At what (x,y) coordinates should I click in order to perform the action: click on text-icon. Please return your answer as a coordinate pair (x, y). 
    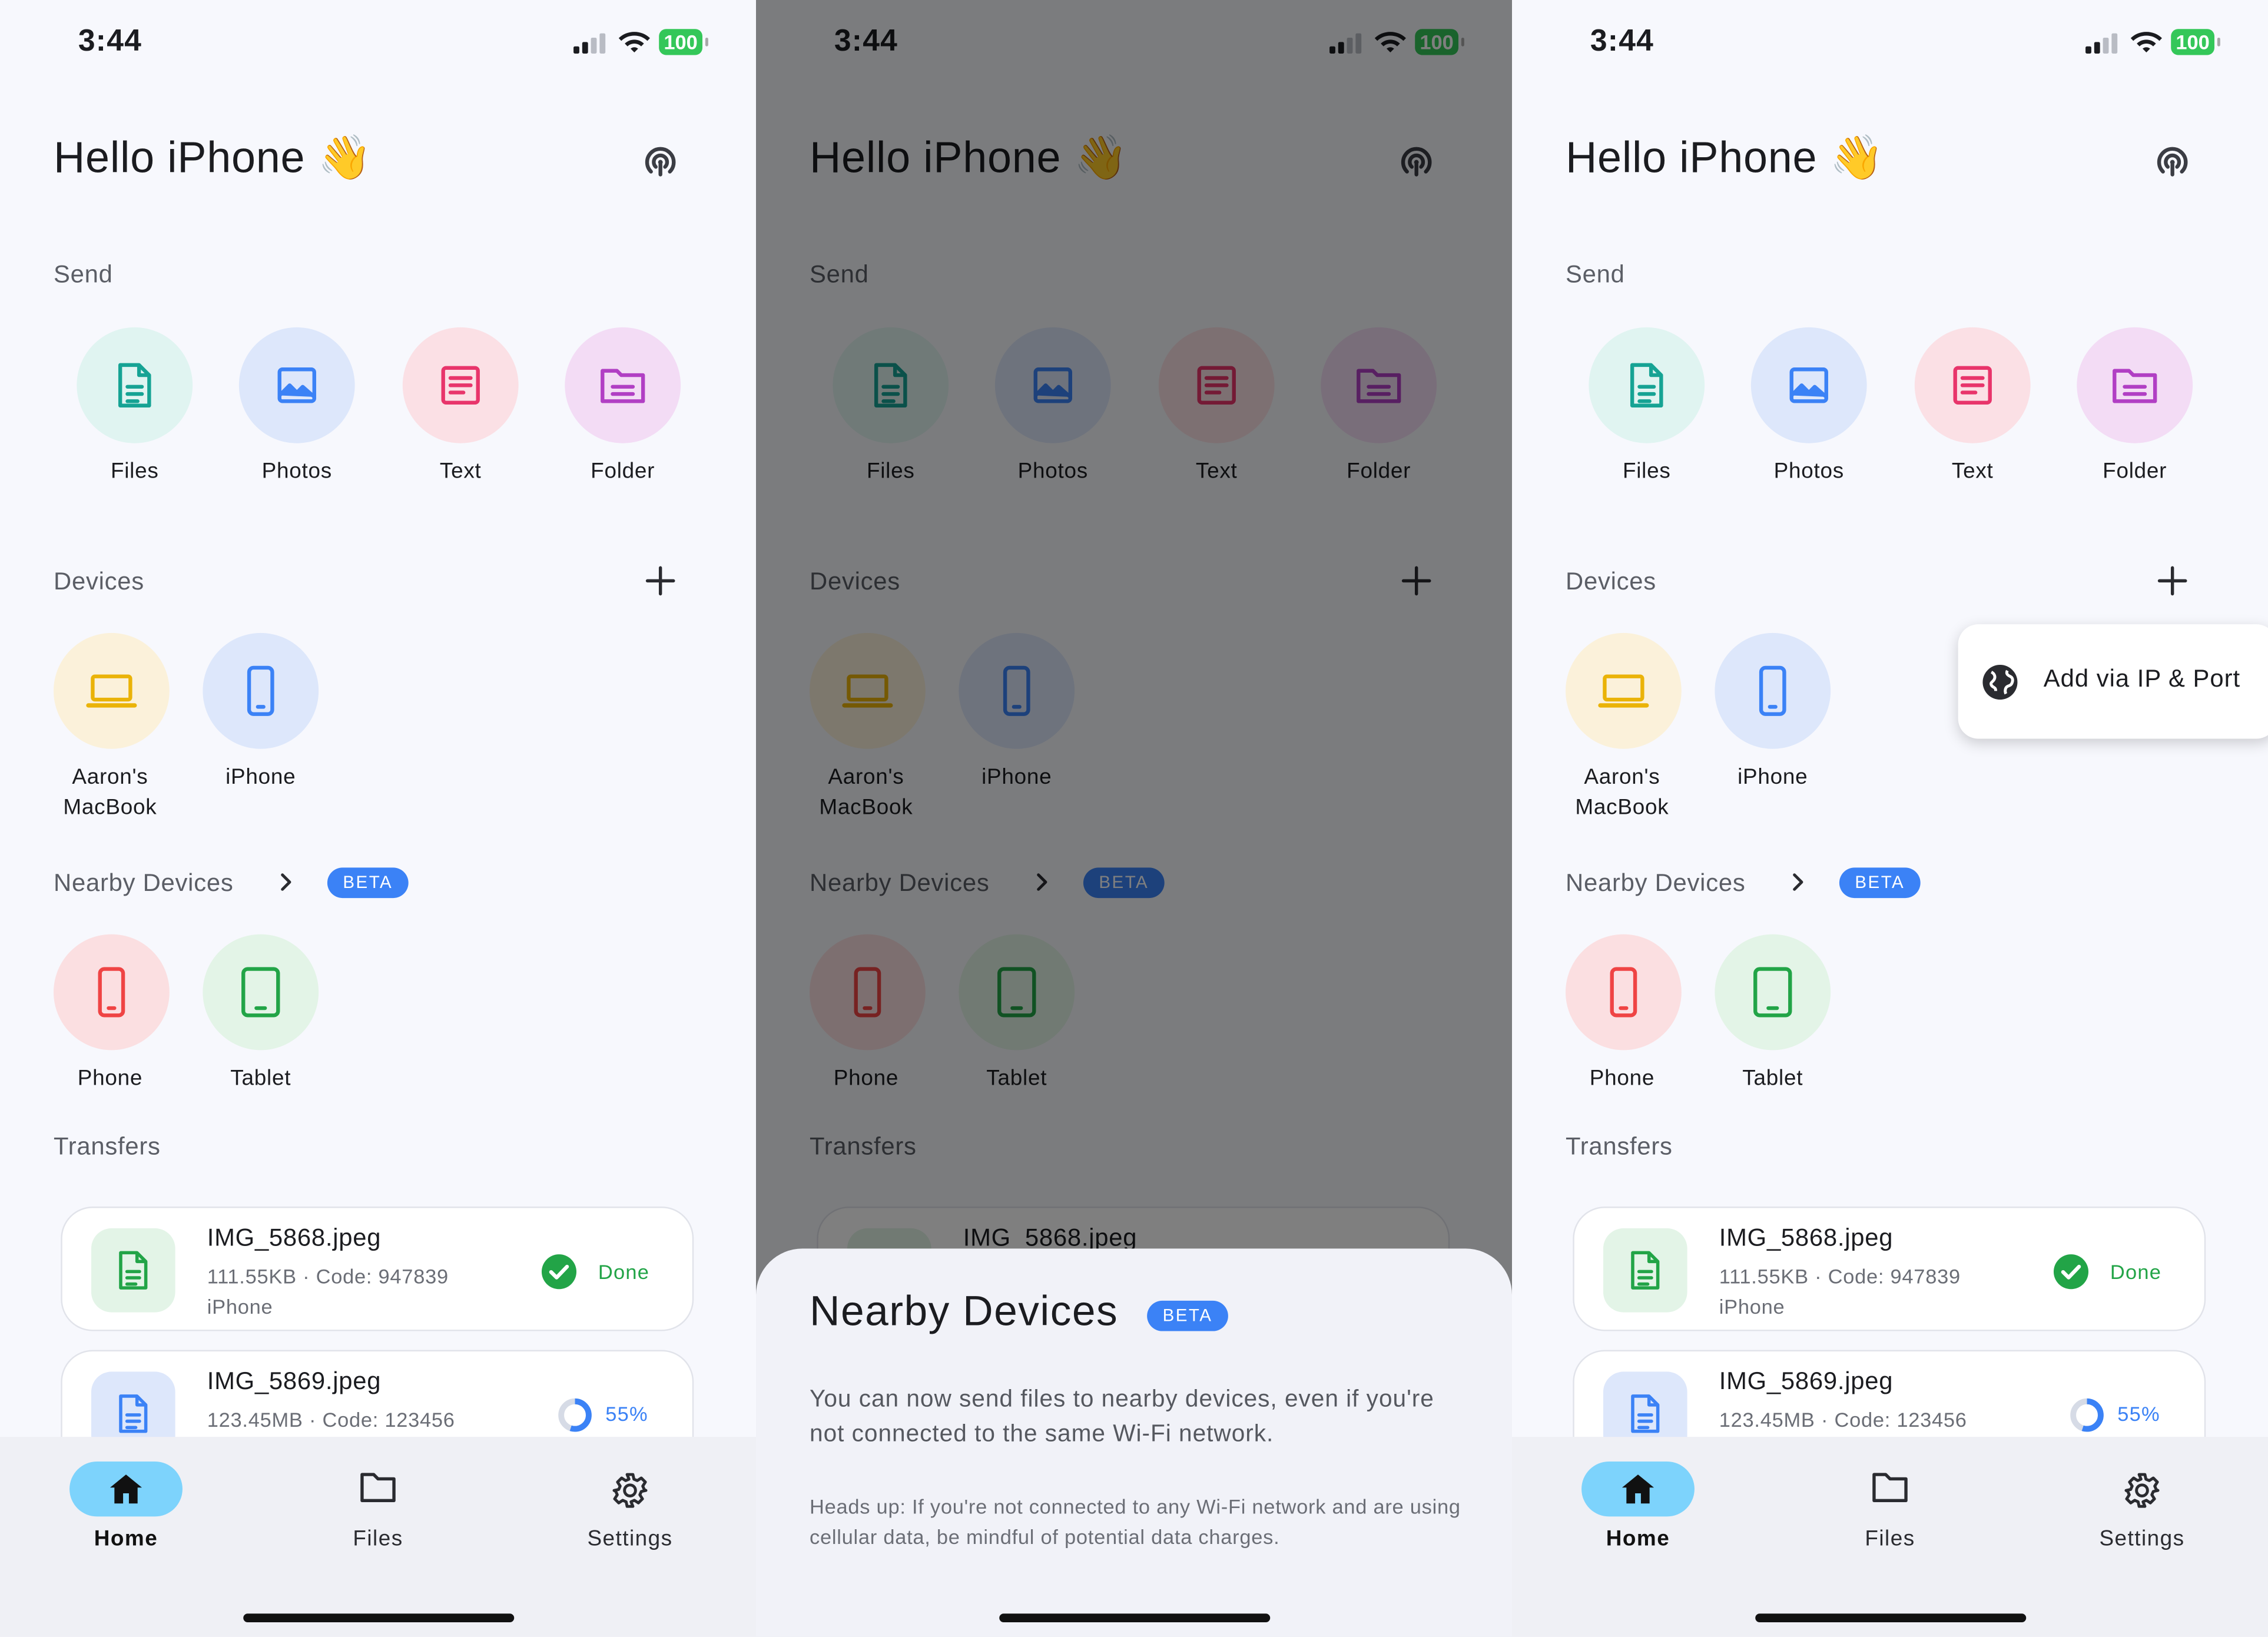
    Looking at the image, I should click on (1972, 385).